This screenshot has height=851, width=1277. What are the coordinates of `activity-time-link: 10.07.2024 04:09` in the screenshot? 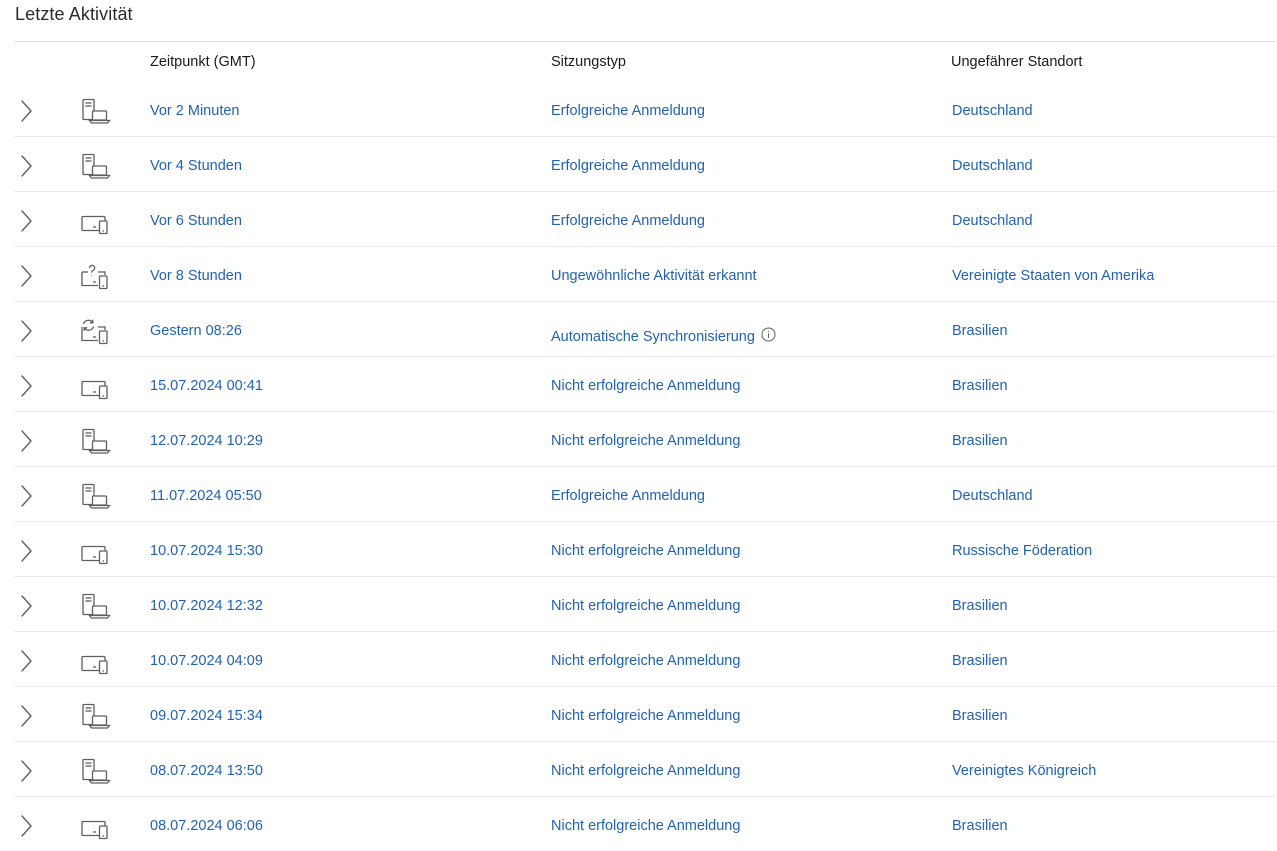 It's located at (206, 661).